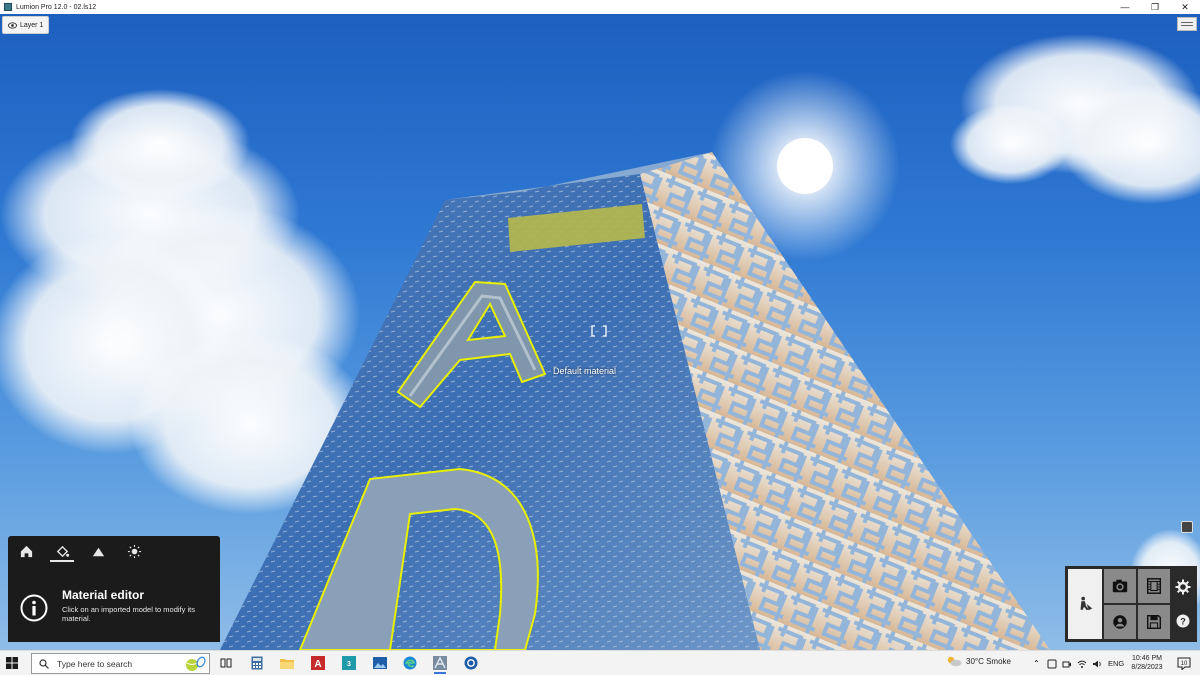  I want to click on layer-button: Layer 1, so click(26, 25).